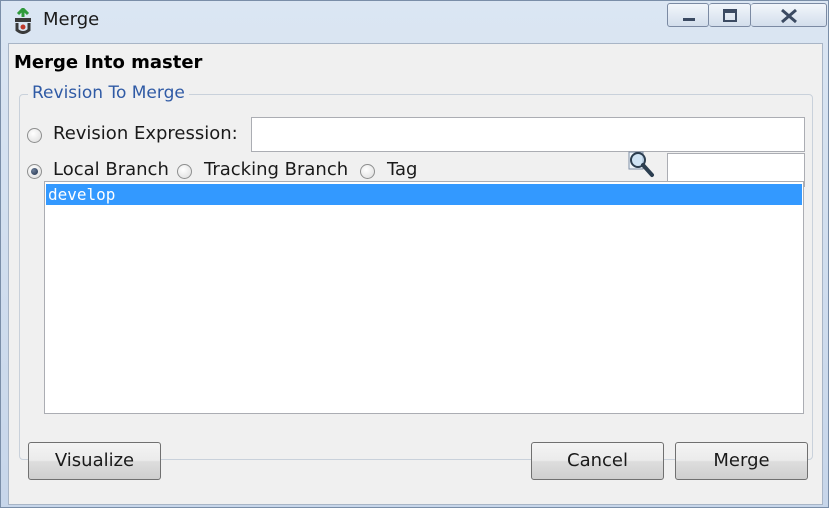 Image resolution: width=829 pixels, height=508 pixels. What do you see at coordinates (276, 169) in the screenshot?
I see `tracking-branch-label: Tracking Branch` at bounding box center [276, 169].